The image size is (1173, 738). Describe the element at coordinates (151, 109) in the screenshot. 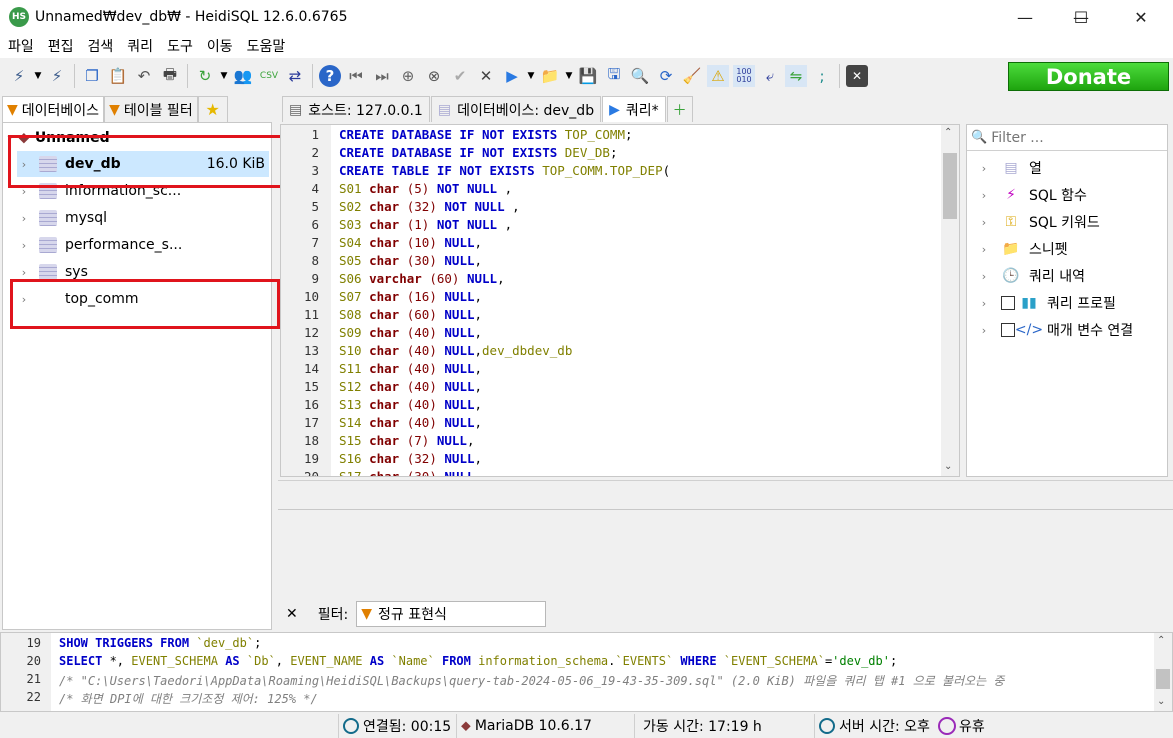

I see `tab-table-filter: ▼ 테이블 필터` at that location.